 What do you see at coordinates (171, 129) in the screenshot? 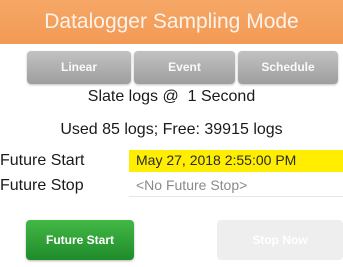
I see `log-usage-text: Used 85 logs; Free: 39915 logs` at bounding box center [171, 129].